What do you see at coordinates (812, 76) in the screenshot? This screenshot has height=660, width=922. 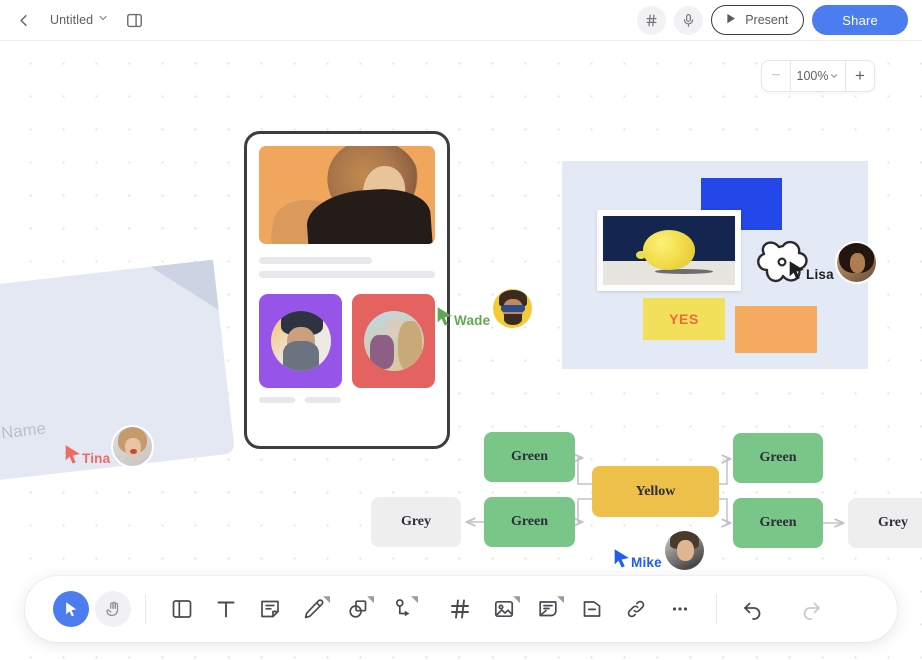 I see `zoom-level-value: 100%` at bounding box center [812, 76].